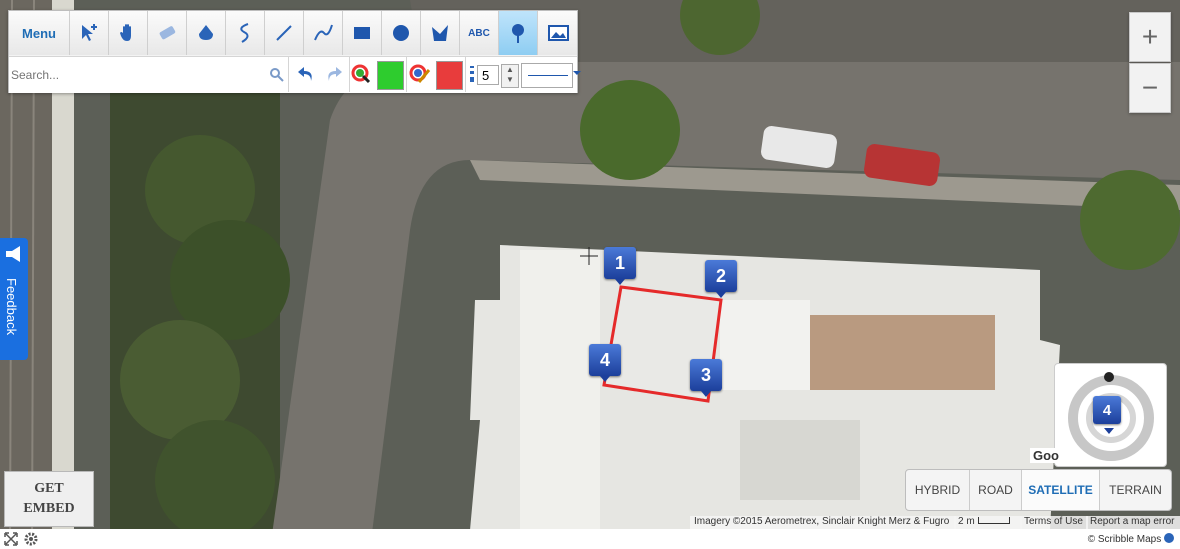 This screenshot has width=1180, height=549. What do you see at coordinates (11, 539) in the screenshot?
I see `fullscreen-icon` at bounding box center [11, 539].